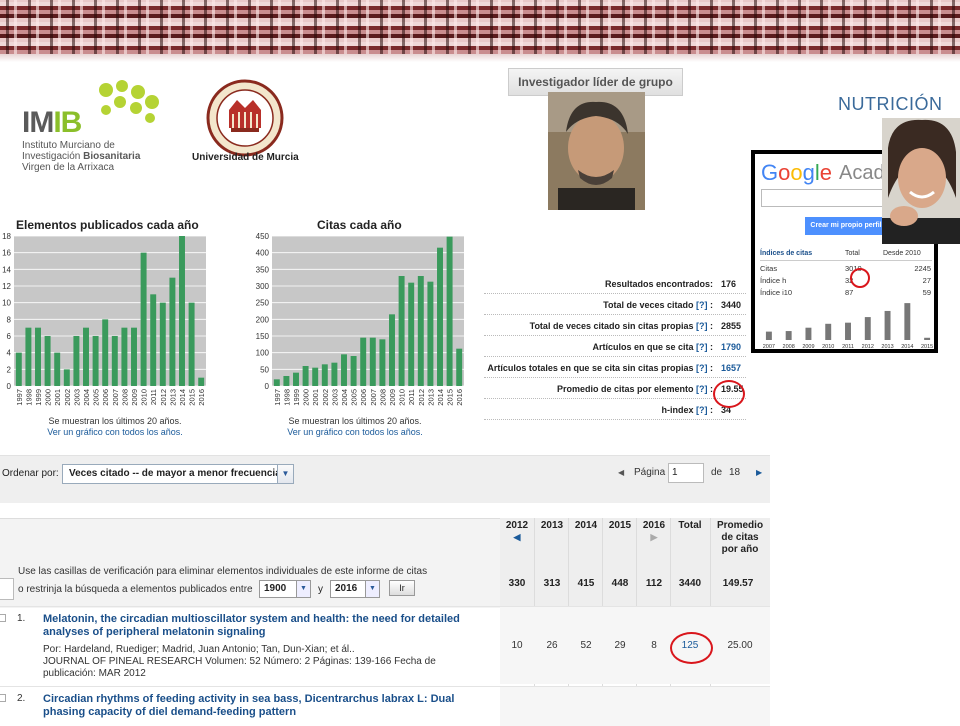 This screenshot has height=726, width=960. Describe the element at coordinates (776, 292) in the screenshot. I see `scholar-row-label: Índice i10` at that location.